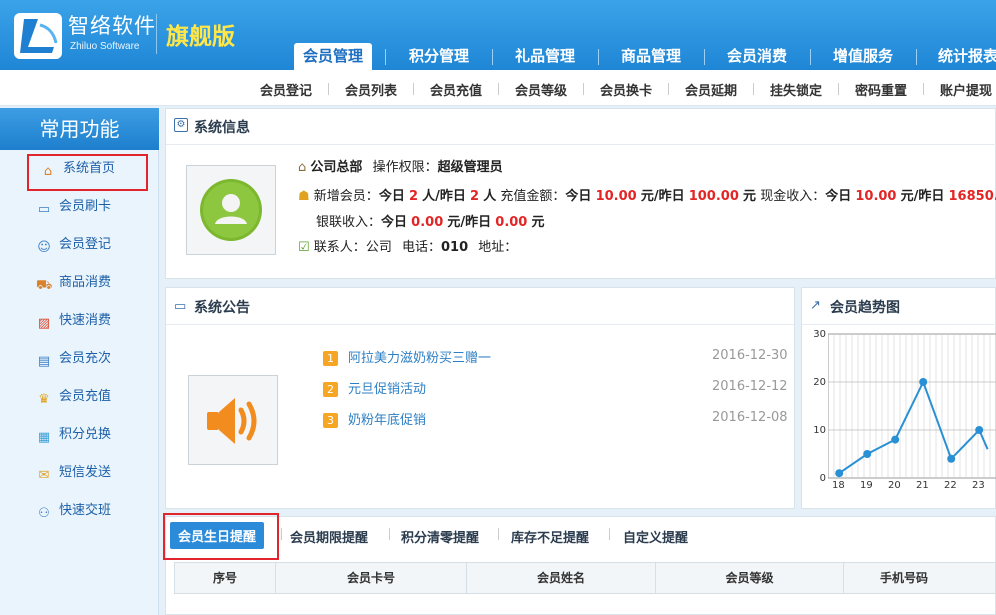 This screenshot has width=996, height=615. Describe the element at coordinates (73, 397) in the screenshot. I see `sidebar-item-member-recharge: ♛ 会员充值` at that location.